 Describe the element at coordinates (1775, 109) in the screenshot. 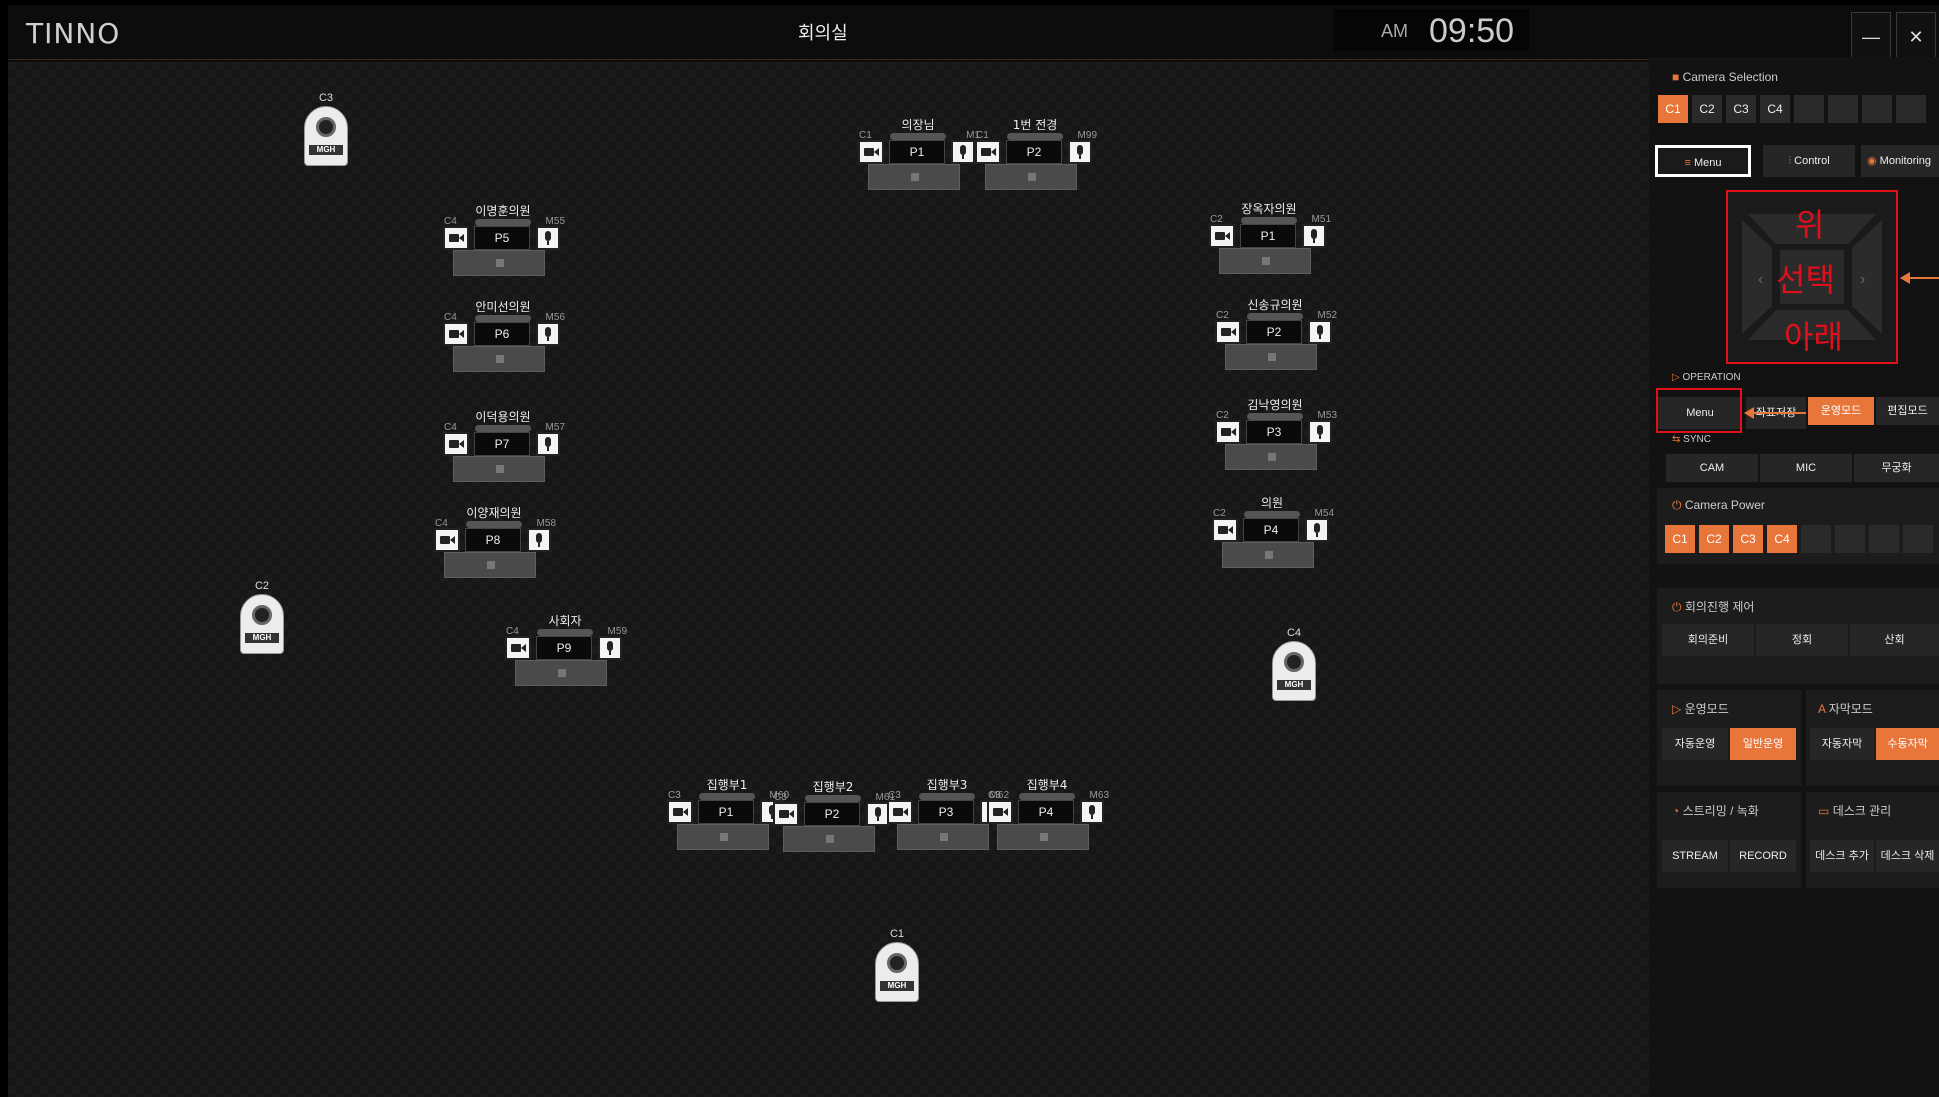

I see `cam-select-c4: C4` at that location.